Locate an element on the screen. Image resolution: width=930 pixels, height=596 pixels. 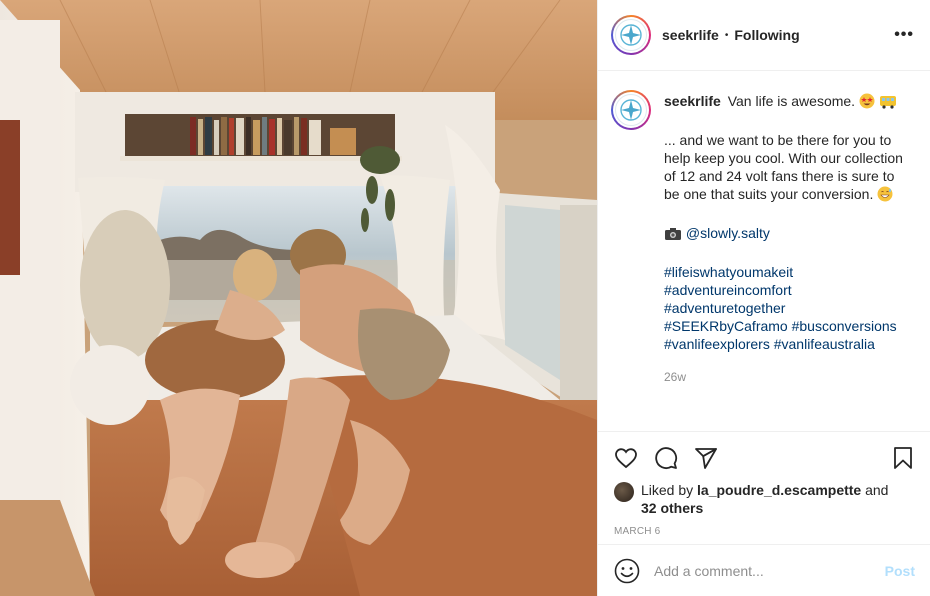
hashtag-link: #lifeiswhatyoumakeit is located at coordinates (728, 272).